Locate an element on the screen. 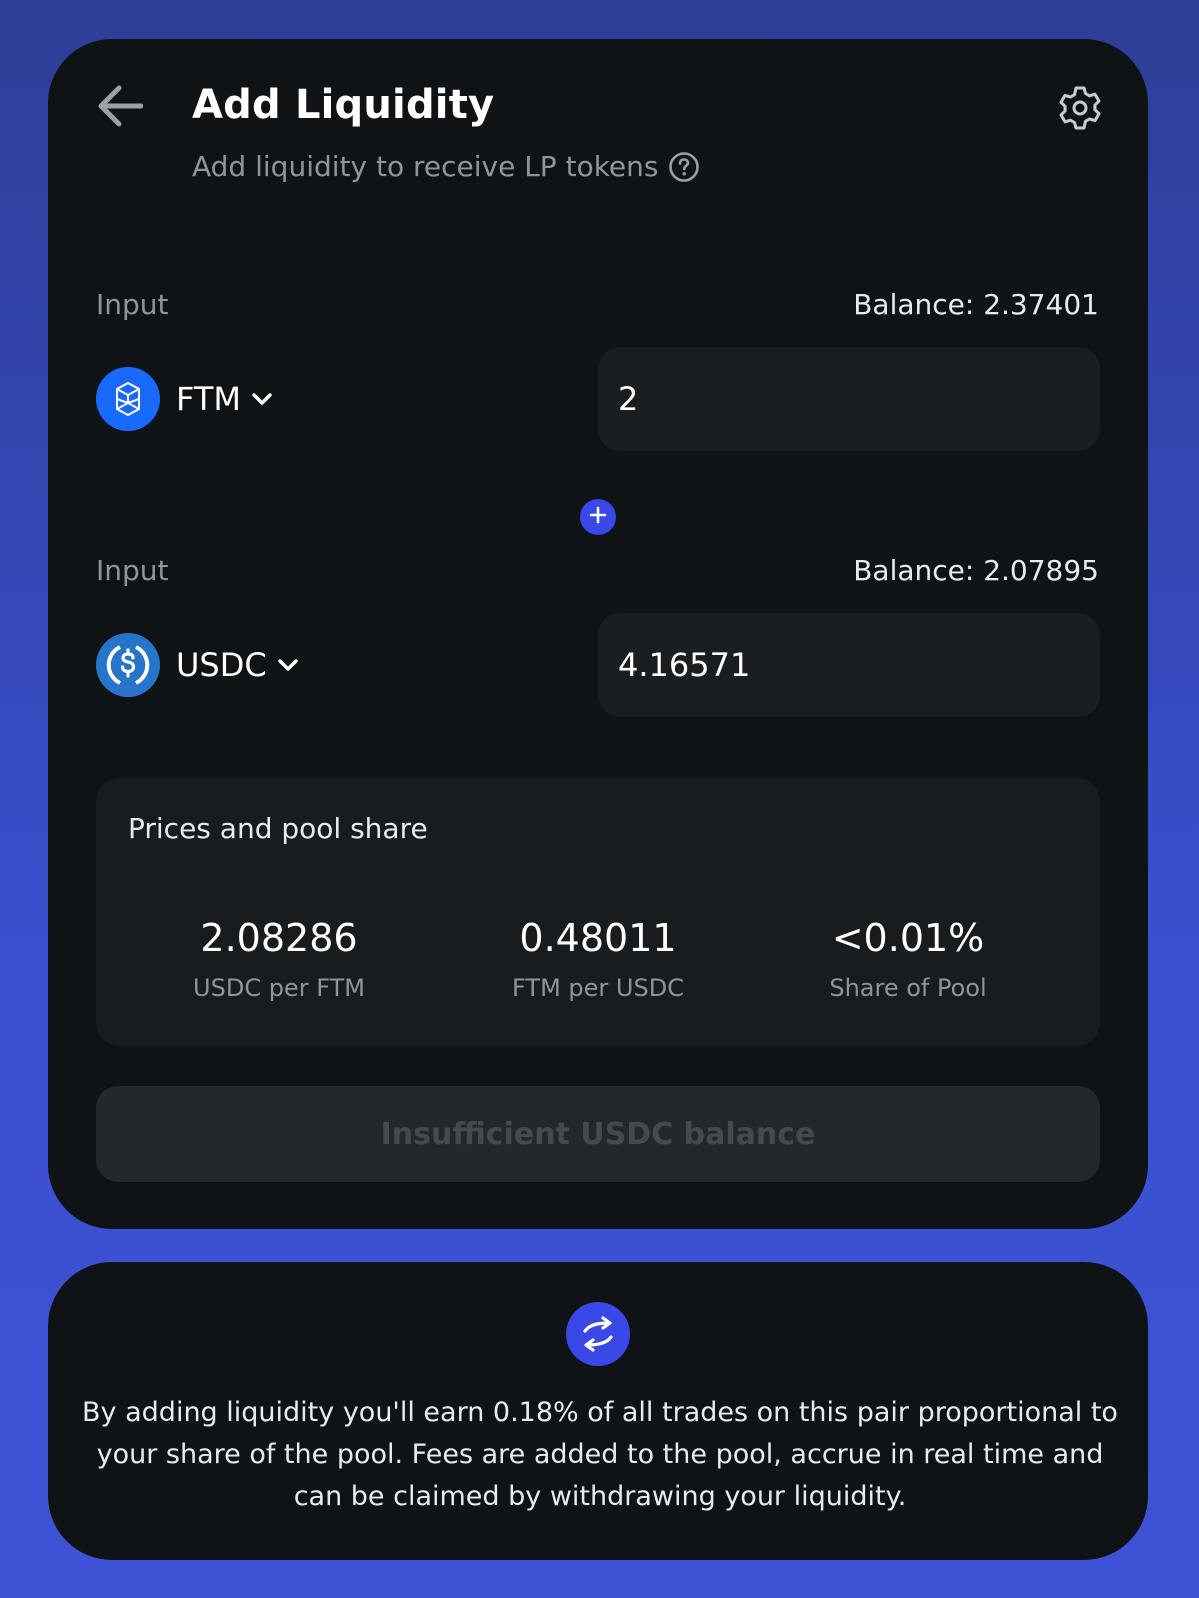  plus-icon is located at coordinates (598, 517).